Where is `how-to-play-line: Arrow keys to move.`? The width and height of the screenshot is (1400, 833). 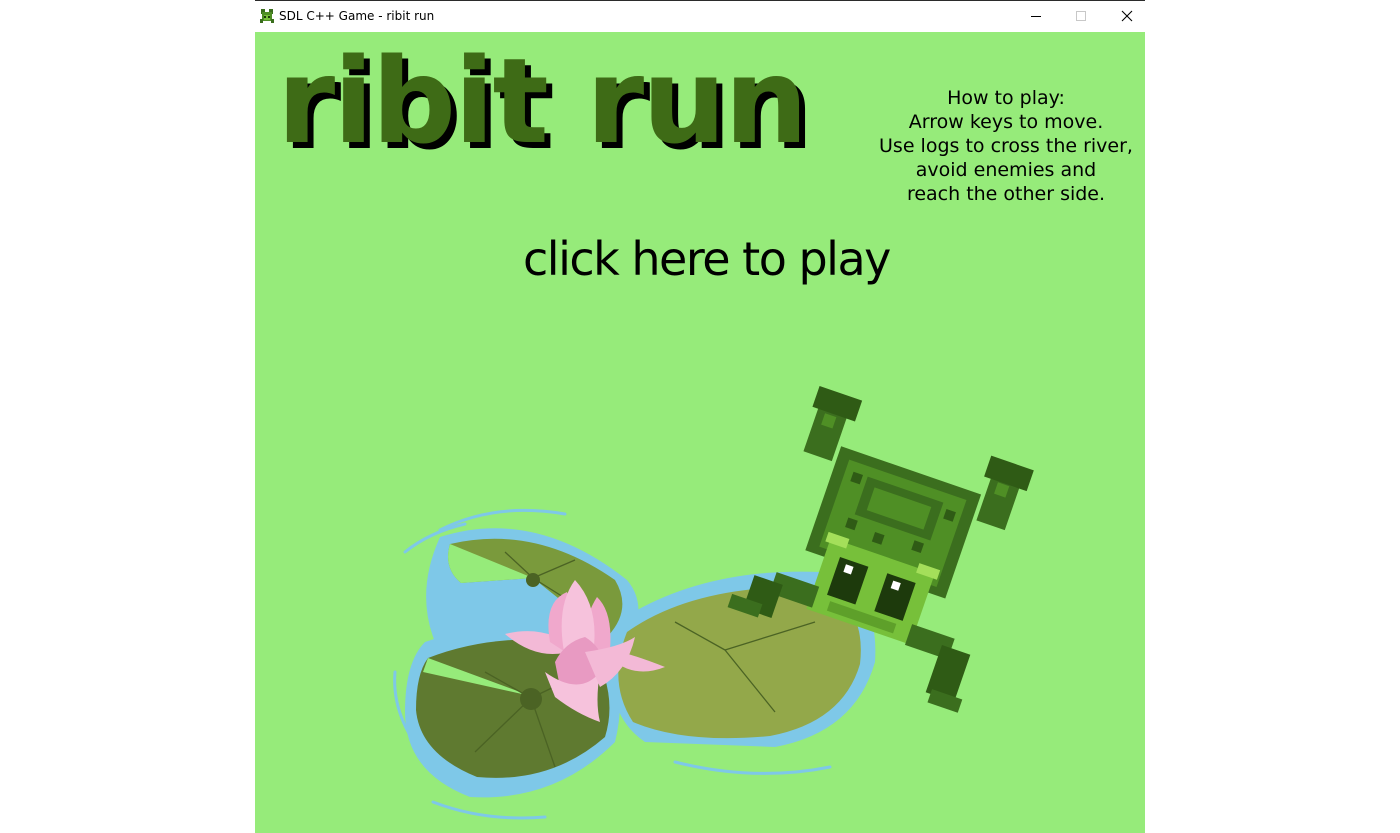
how-to-play-line: Arrow keys to move. is located at coordinates (1006, 122).